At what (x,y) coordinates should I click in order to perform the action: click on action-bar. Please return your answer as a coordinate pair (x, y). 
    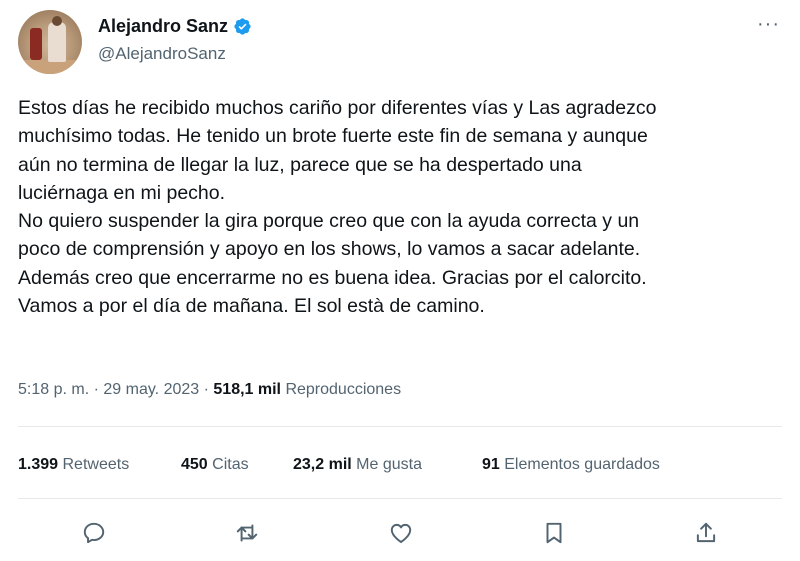
    Looking at the image, I should click on (400, 533).